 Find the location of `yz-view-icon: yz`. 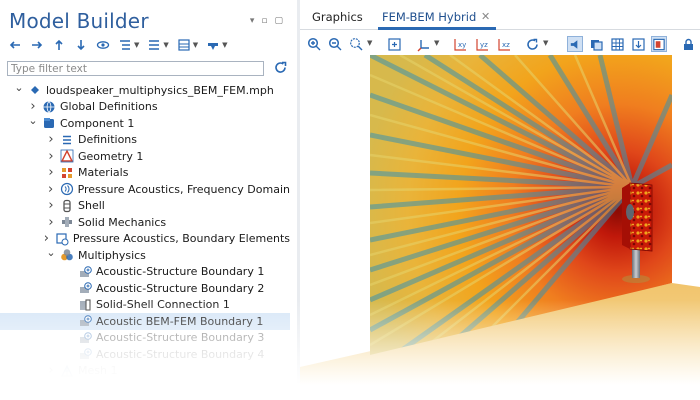

yz-view-icon: yz is located at coordinates (482, 44).